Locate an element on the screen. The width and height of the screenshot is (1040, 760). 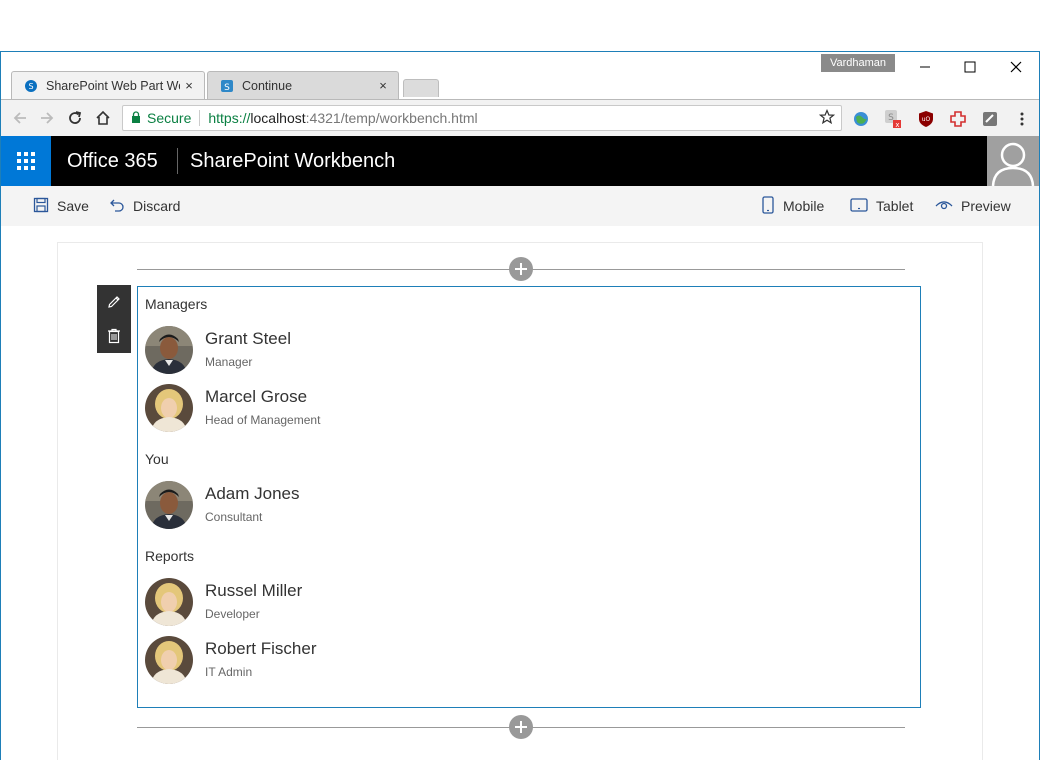
person-role: Manager is located at coordinates (229, 362).